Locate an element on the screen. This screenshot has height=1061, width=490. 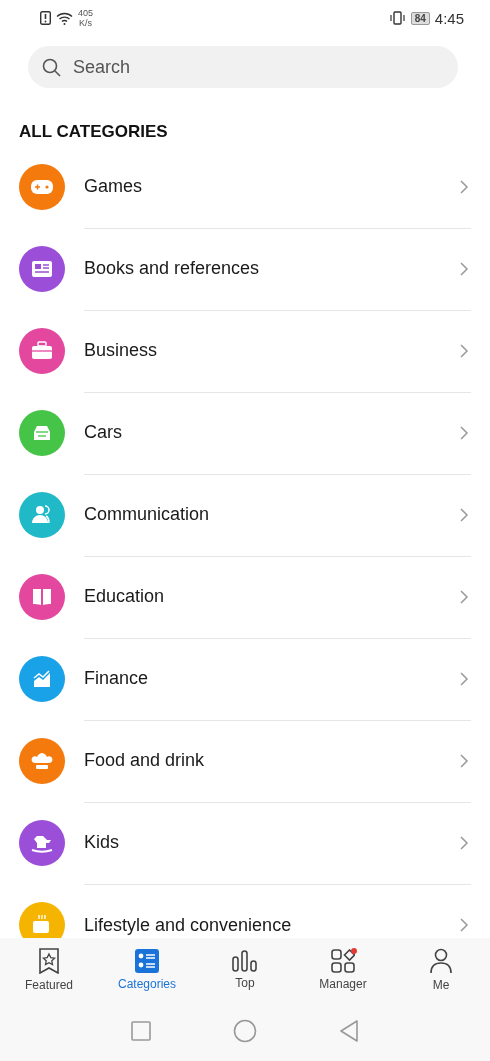
nav-tab: Me is located at coordinates (441, 969).